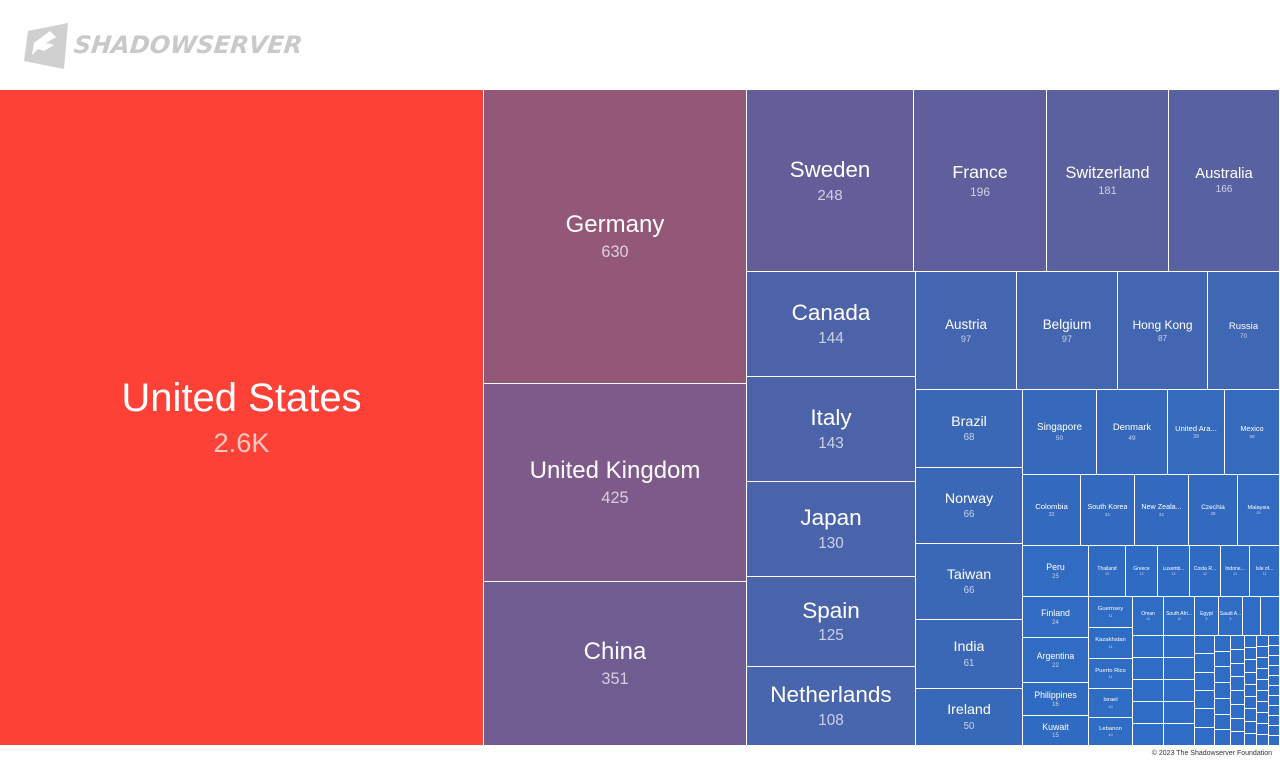 Image resolution: width=1280 pixels, height=763 pixels. What do you see at coordinates (1132, 432) in the screenshot?
I see `treemap-cell: Denmark 49` at bounding box center [1132, 432].